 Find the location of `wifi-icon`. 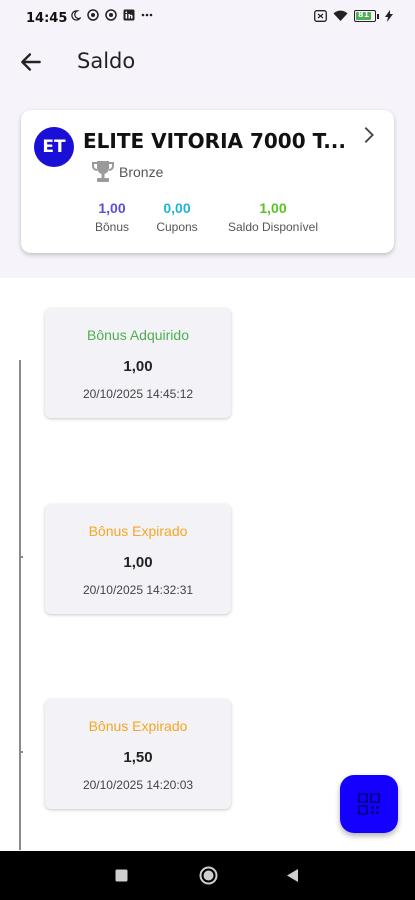

wifi-icon is located at coordinates (340, 15).